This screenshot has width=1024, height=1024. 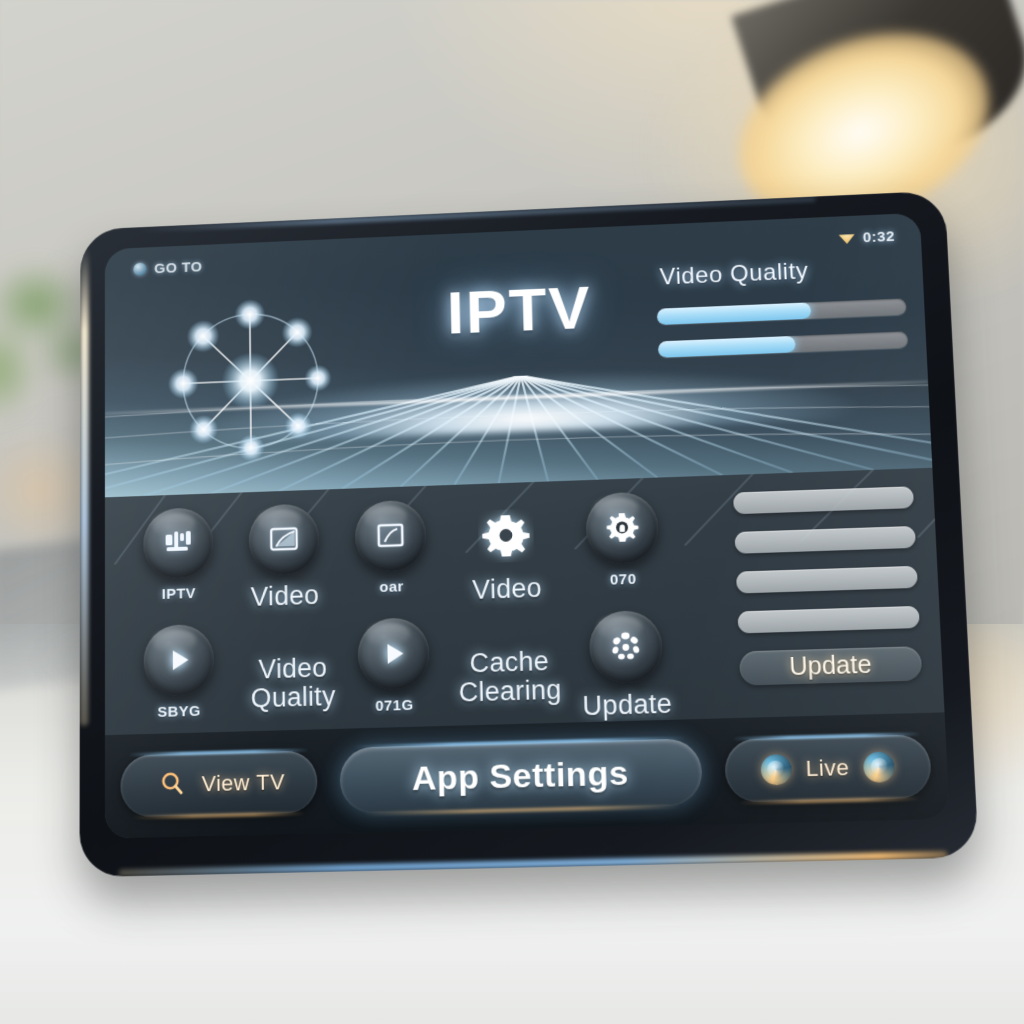 I want to click on icon-grid-row-1: IPTV Video oar Video 070, so click(x=402, y=559).